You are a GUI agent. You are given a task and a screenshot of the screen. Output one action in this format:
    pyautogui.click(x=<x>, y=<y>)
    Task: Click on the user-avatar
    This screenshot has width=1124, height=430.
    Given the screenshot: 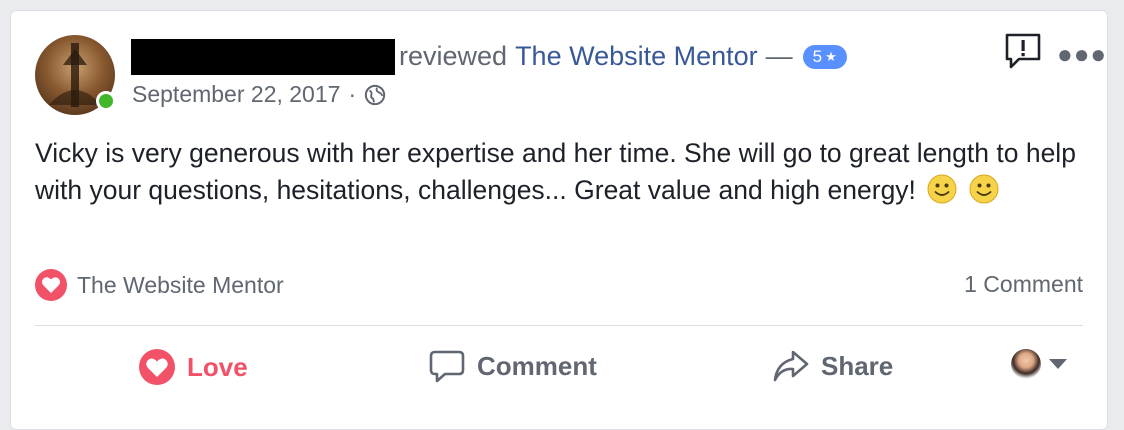 What is the action you would take?
    pyautogui.click(x=1026, y=364)
    